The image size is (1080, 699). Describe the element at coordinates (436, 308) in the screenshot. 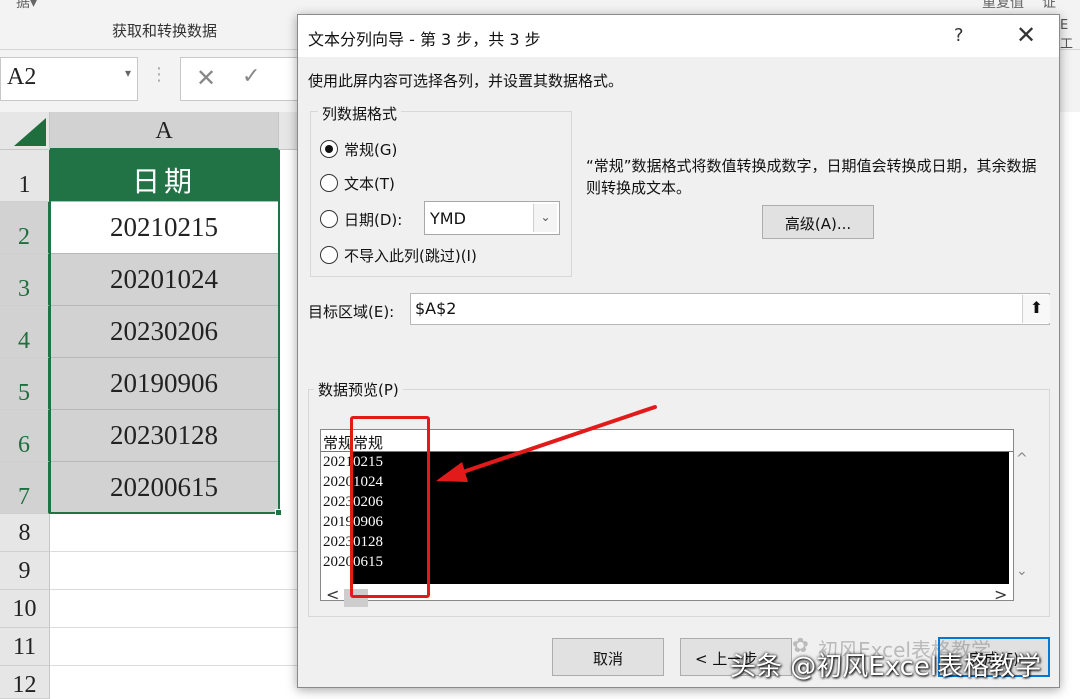

I see `destination-value: $A$2` at that location.